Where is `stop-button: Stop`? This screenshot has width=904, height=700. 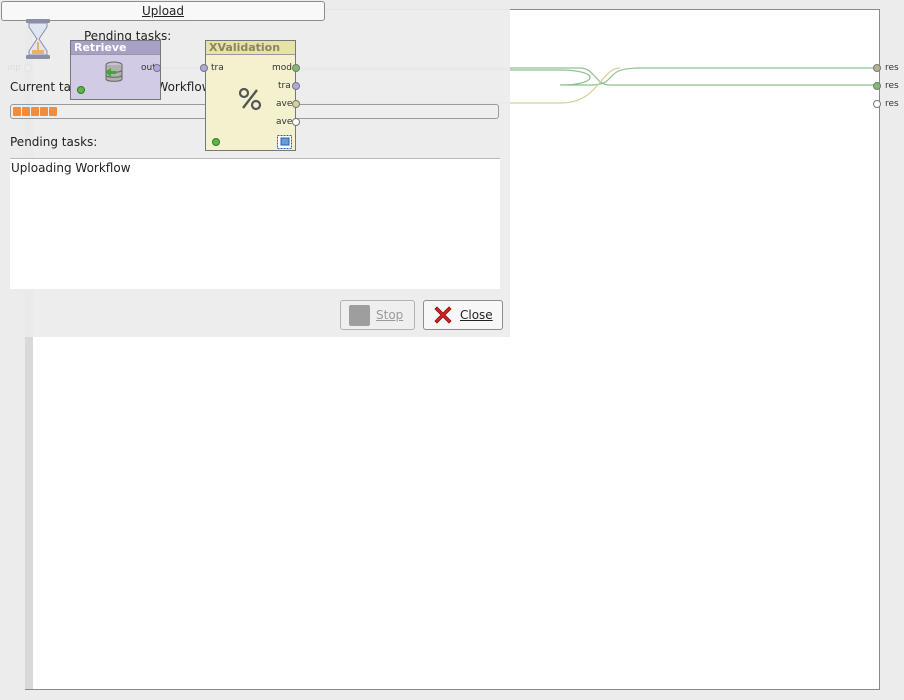
stop-button: Stop is located at coordinates (377, 315).